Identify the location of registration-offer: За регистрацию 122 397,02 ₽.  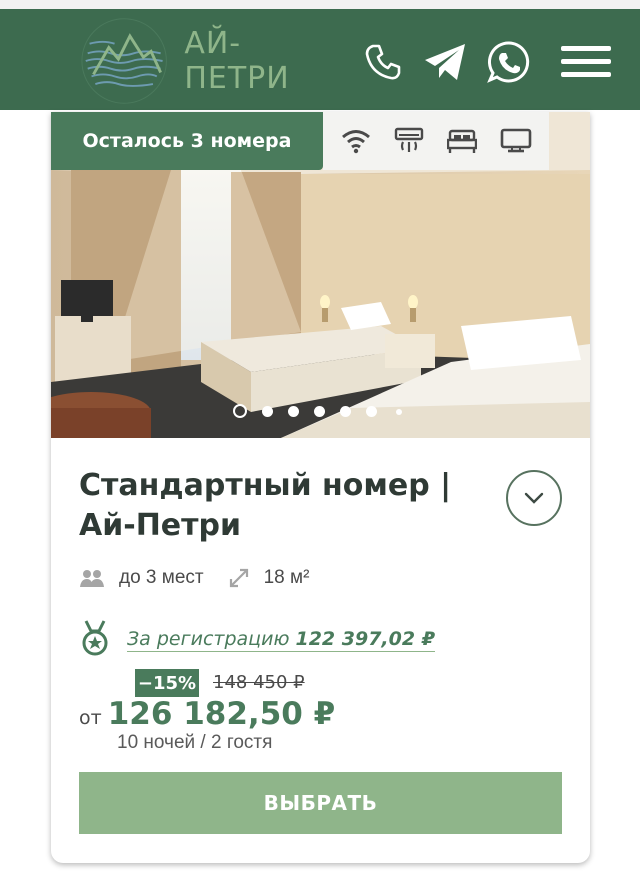
(257, 640).